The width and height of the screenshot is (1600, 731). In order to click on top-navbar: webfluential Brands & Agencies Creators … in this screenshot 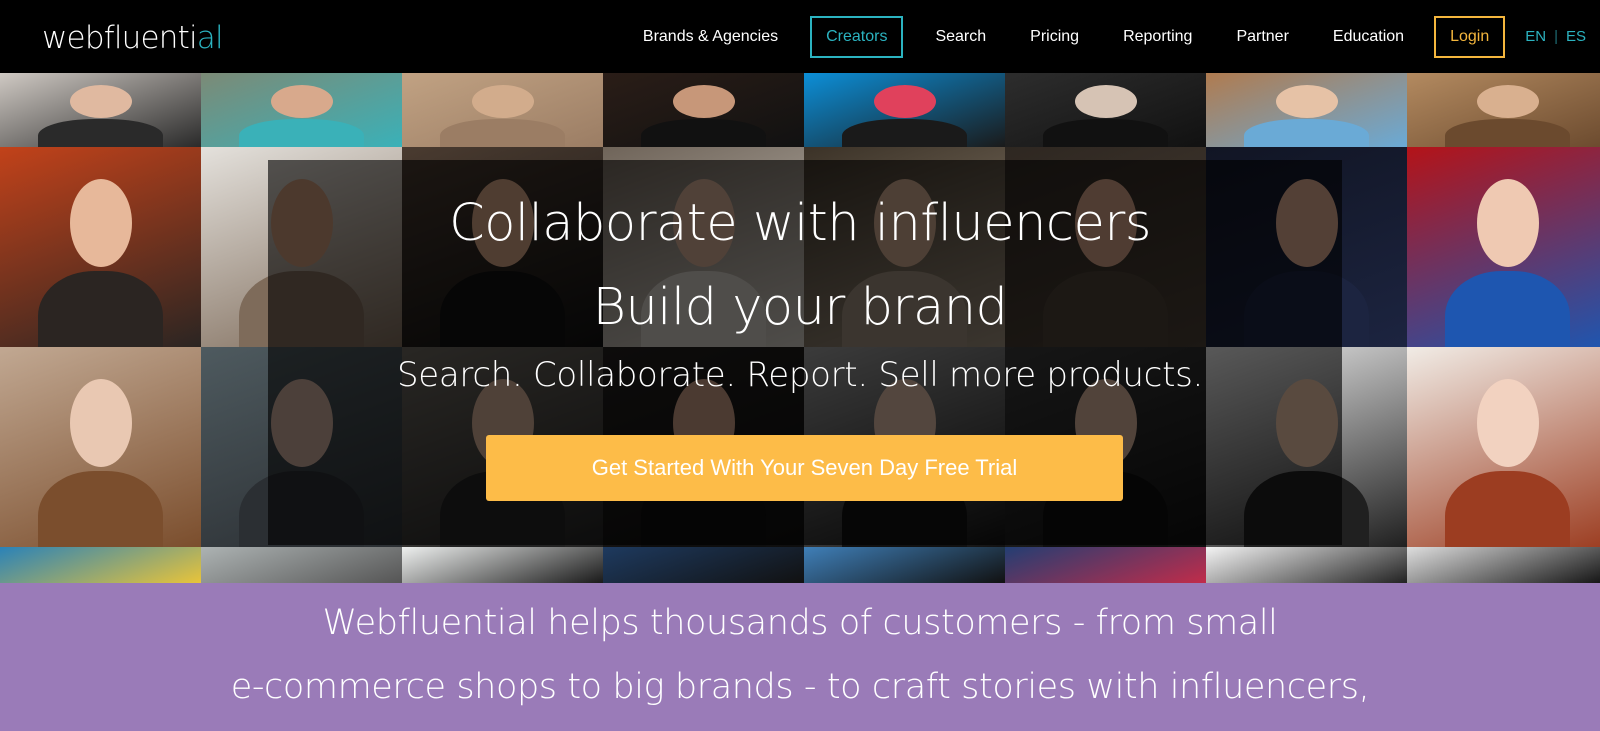, I will do `click(800, 36)`.